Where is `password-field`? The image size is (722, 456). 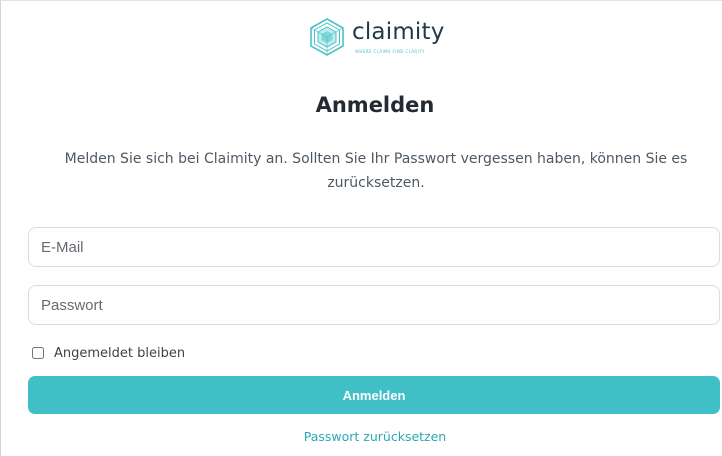
password-field is located at coordinates (374, 305).